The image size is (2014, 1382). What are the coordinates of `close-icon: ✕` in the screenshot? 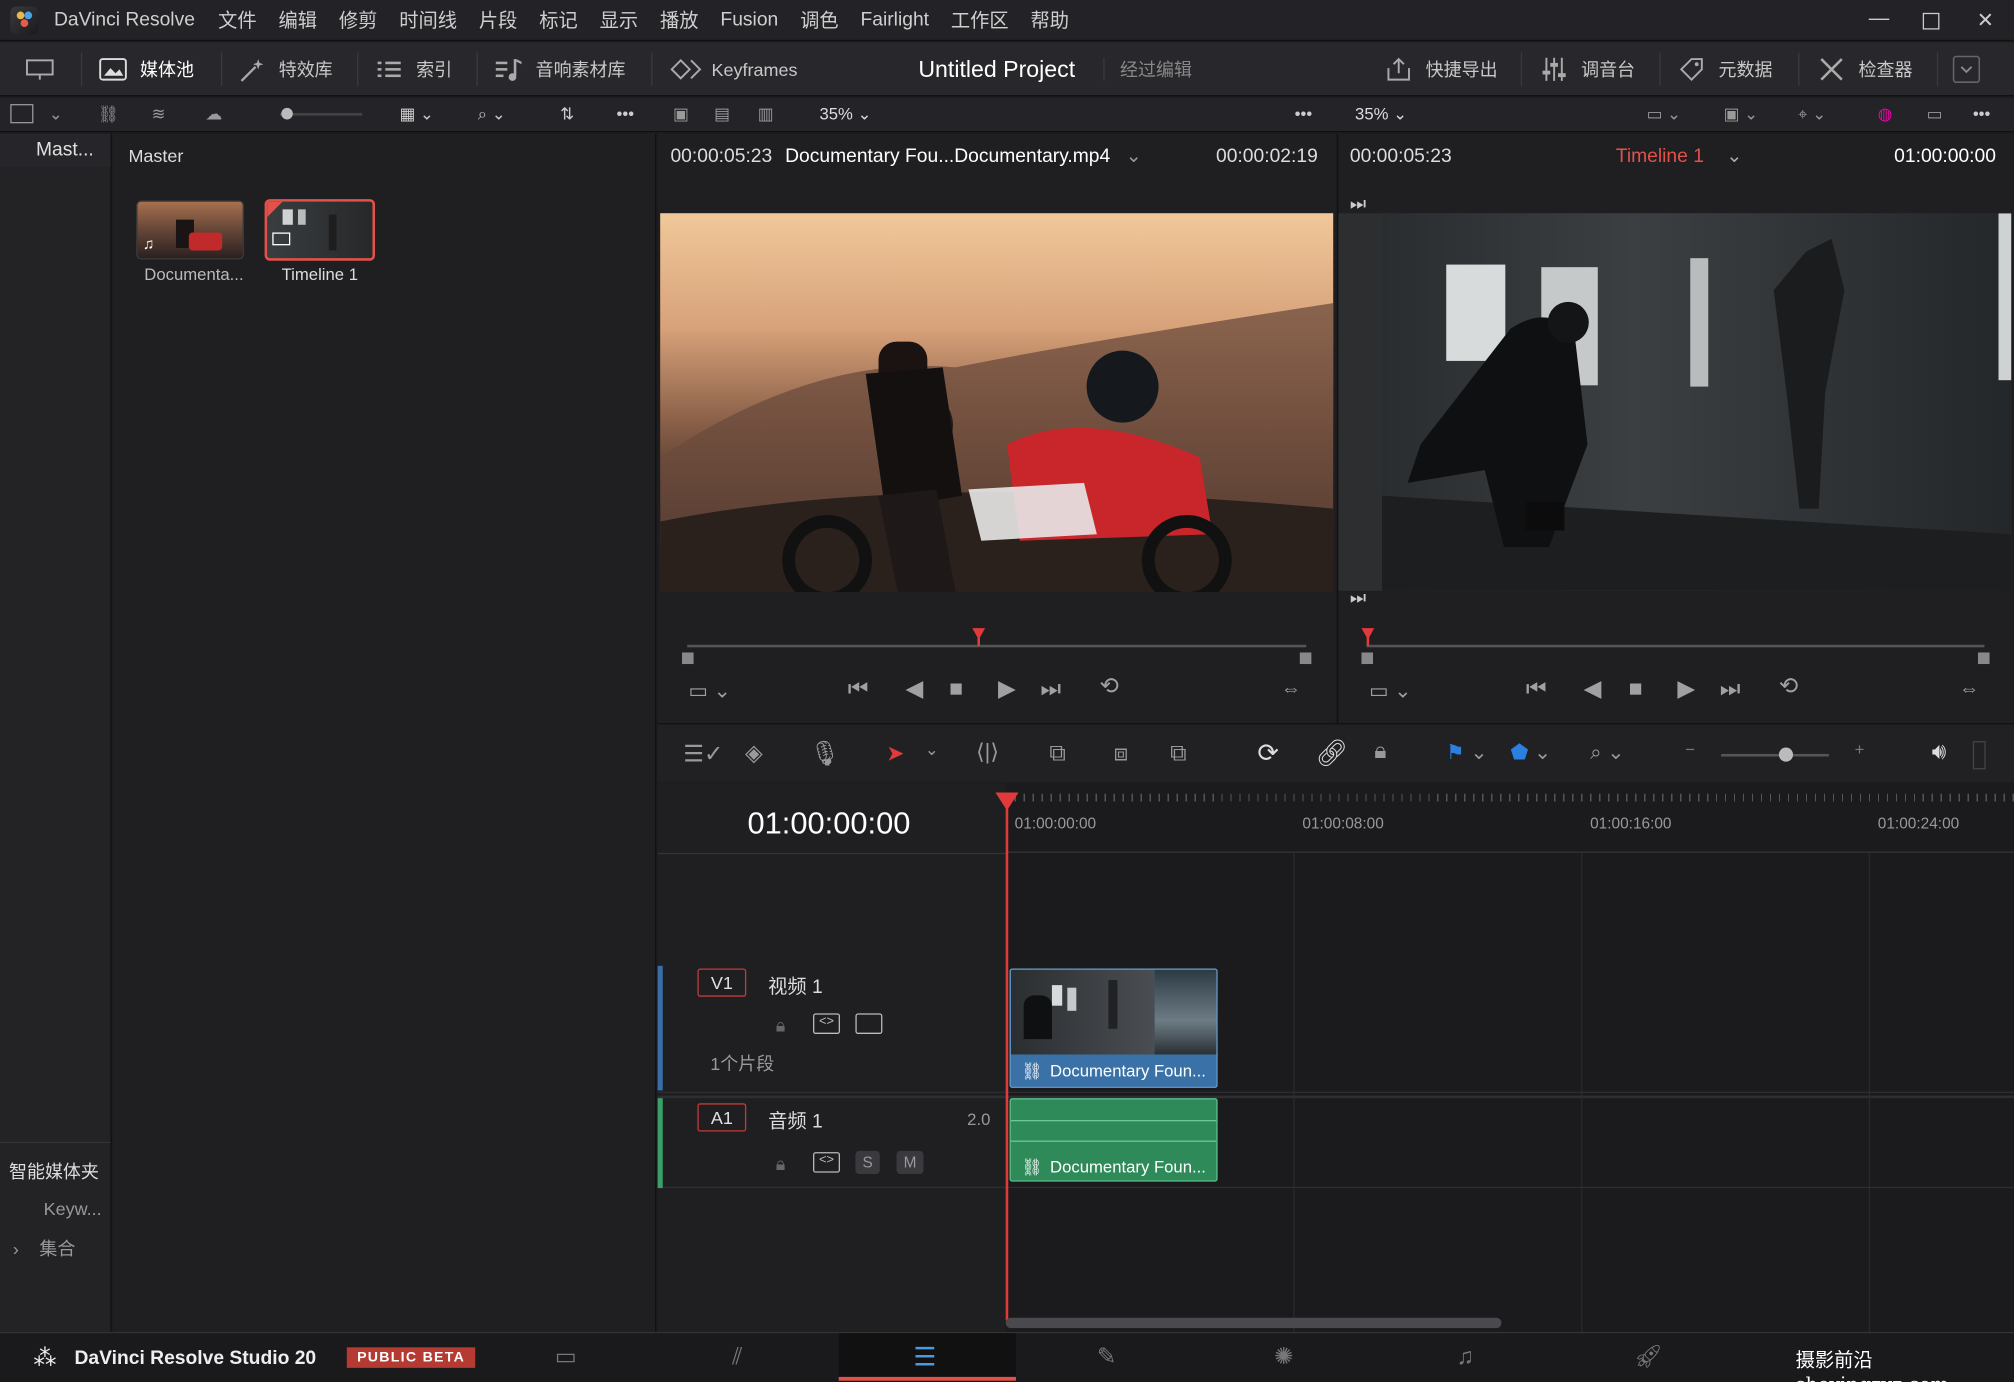 It's located at (1985, 21).